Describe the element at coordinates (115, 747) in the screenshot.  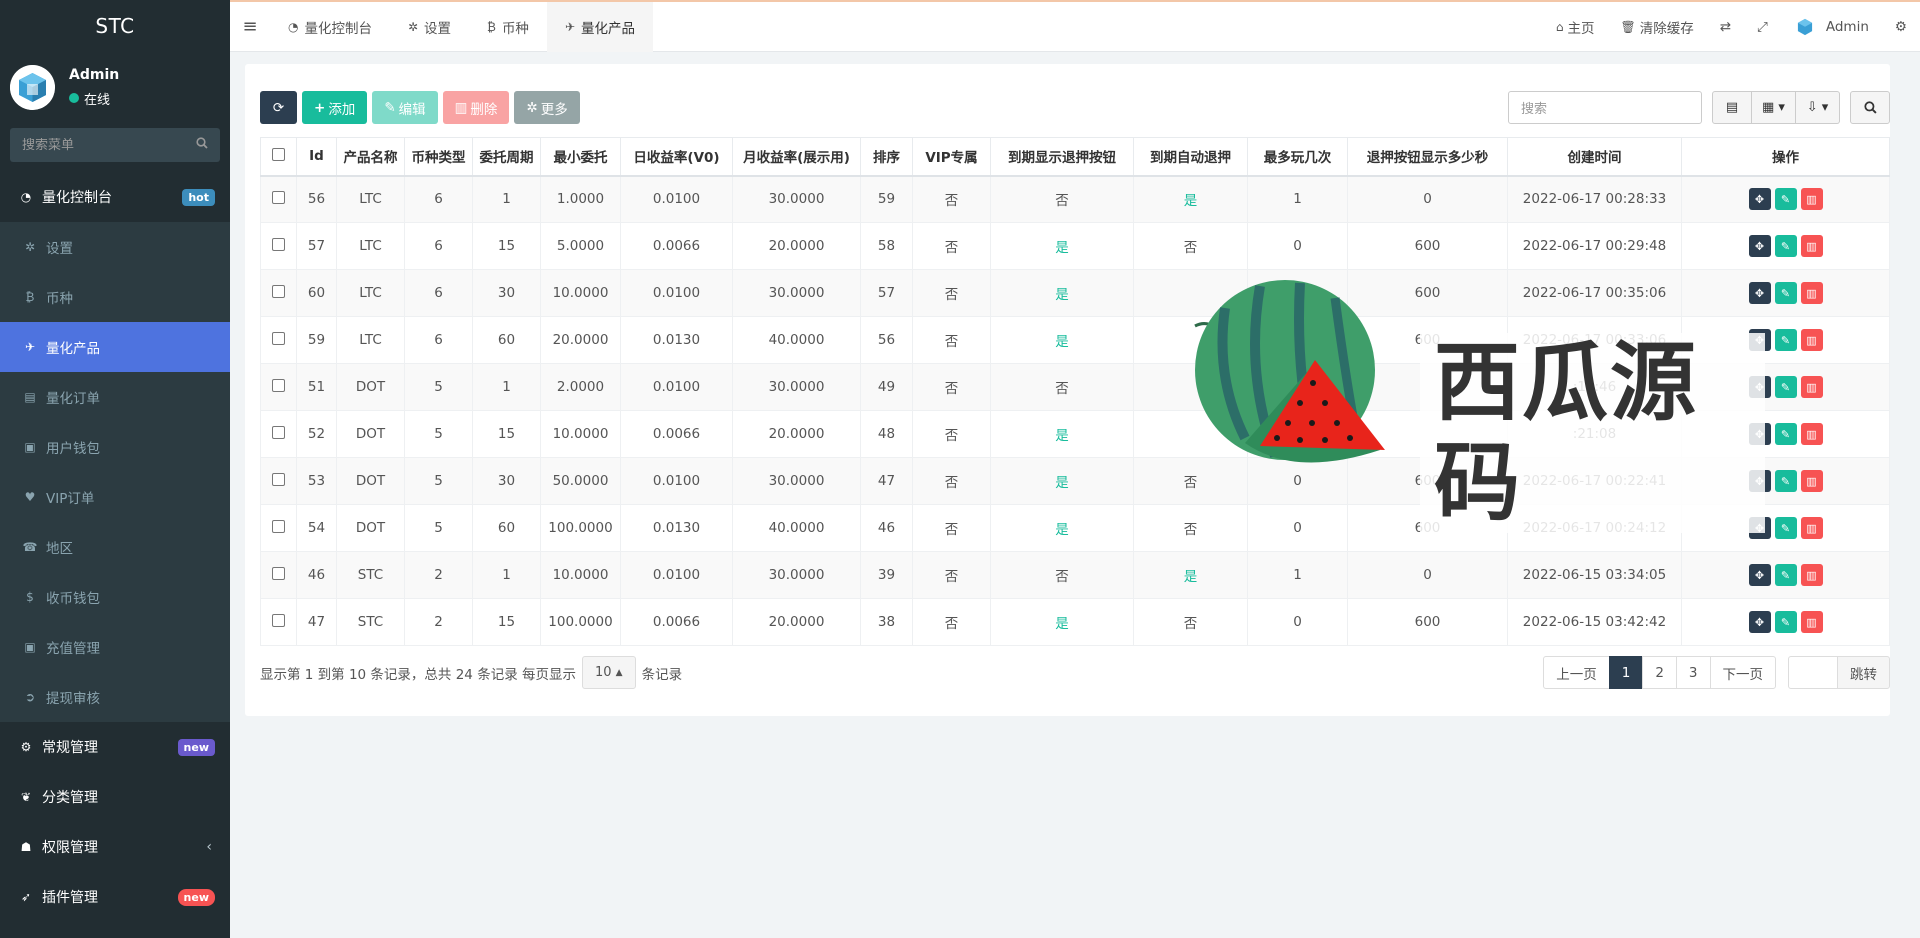
I see `sidebar-item-general: ⚙ 常规管理 new` at that location.